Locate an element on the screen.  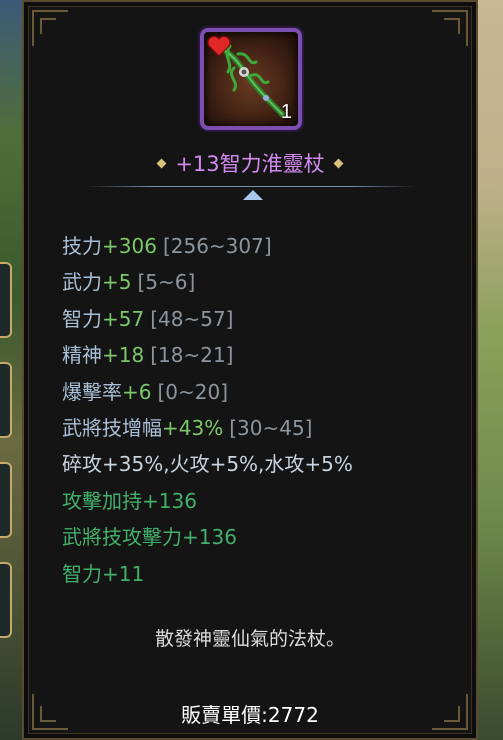
stat-range: [30~45] is located at coordinates (271, 428).